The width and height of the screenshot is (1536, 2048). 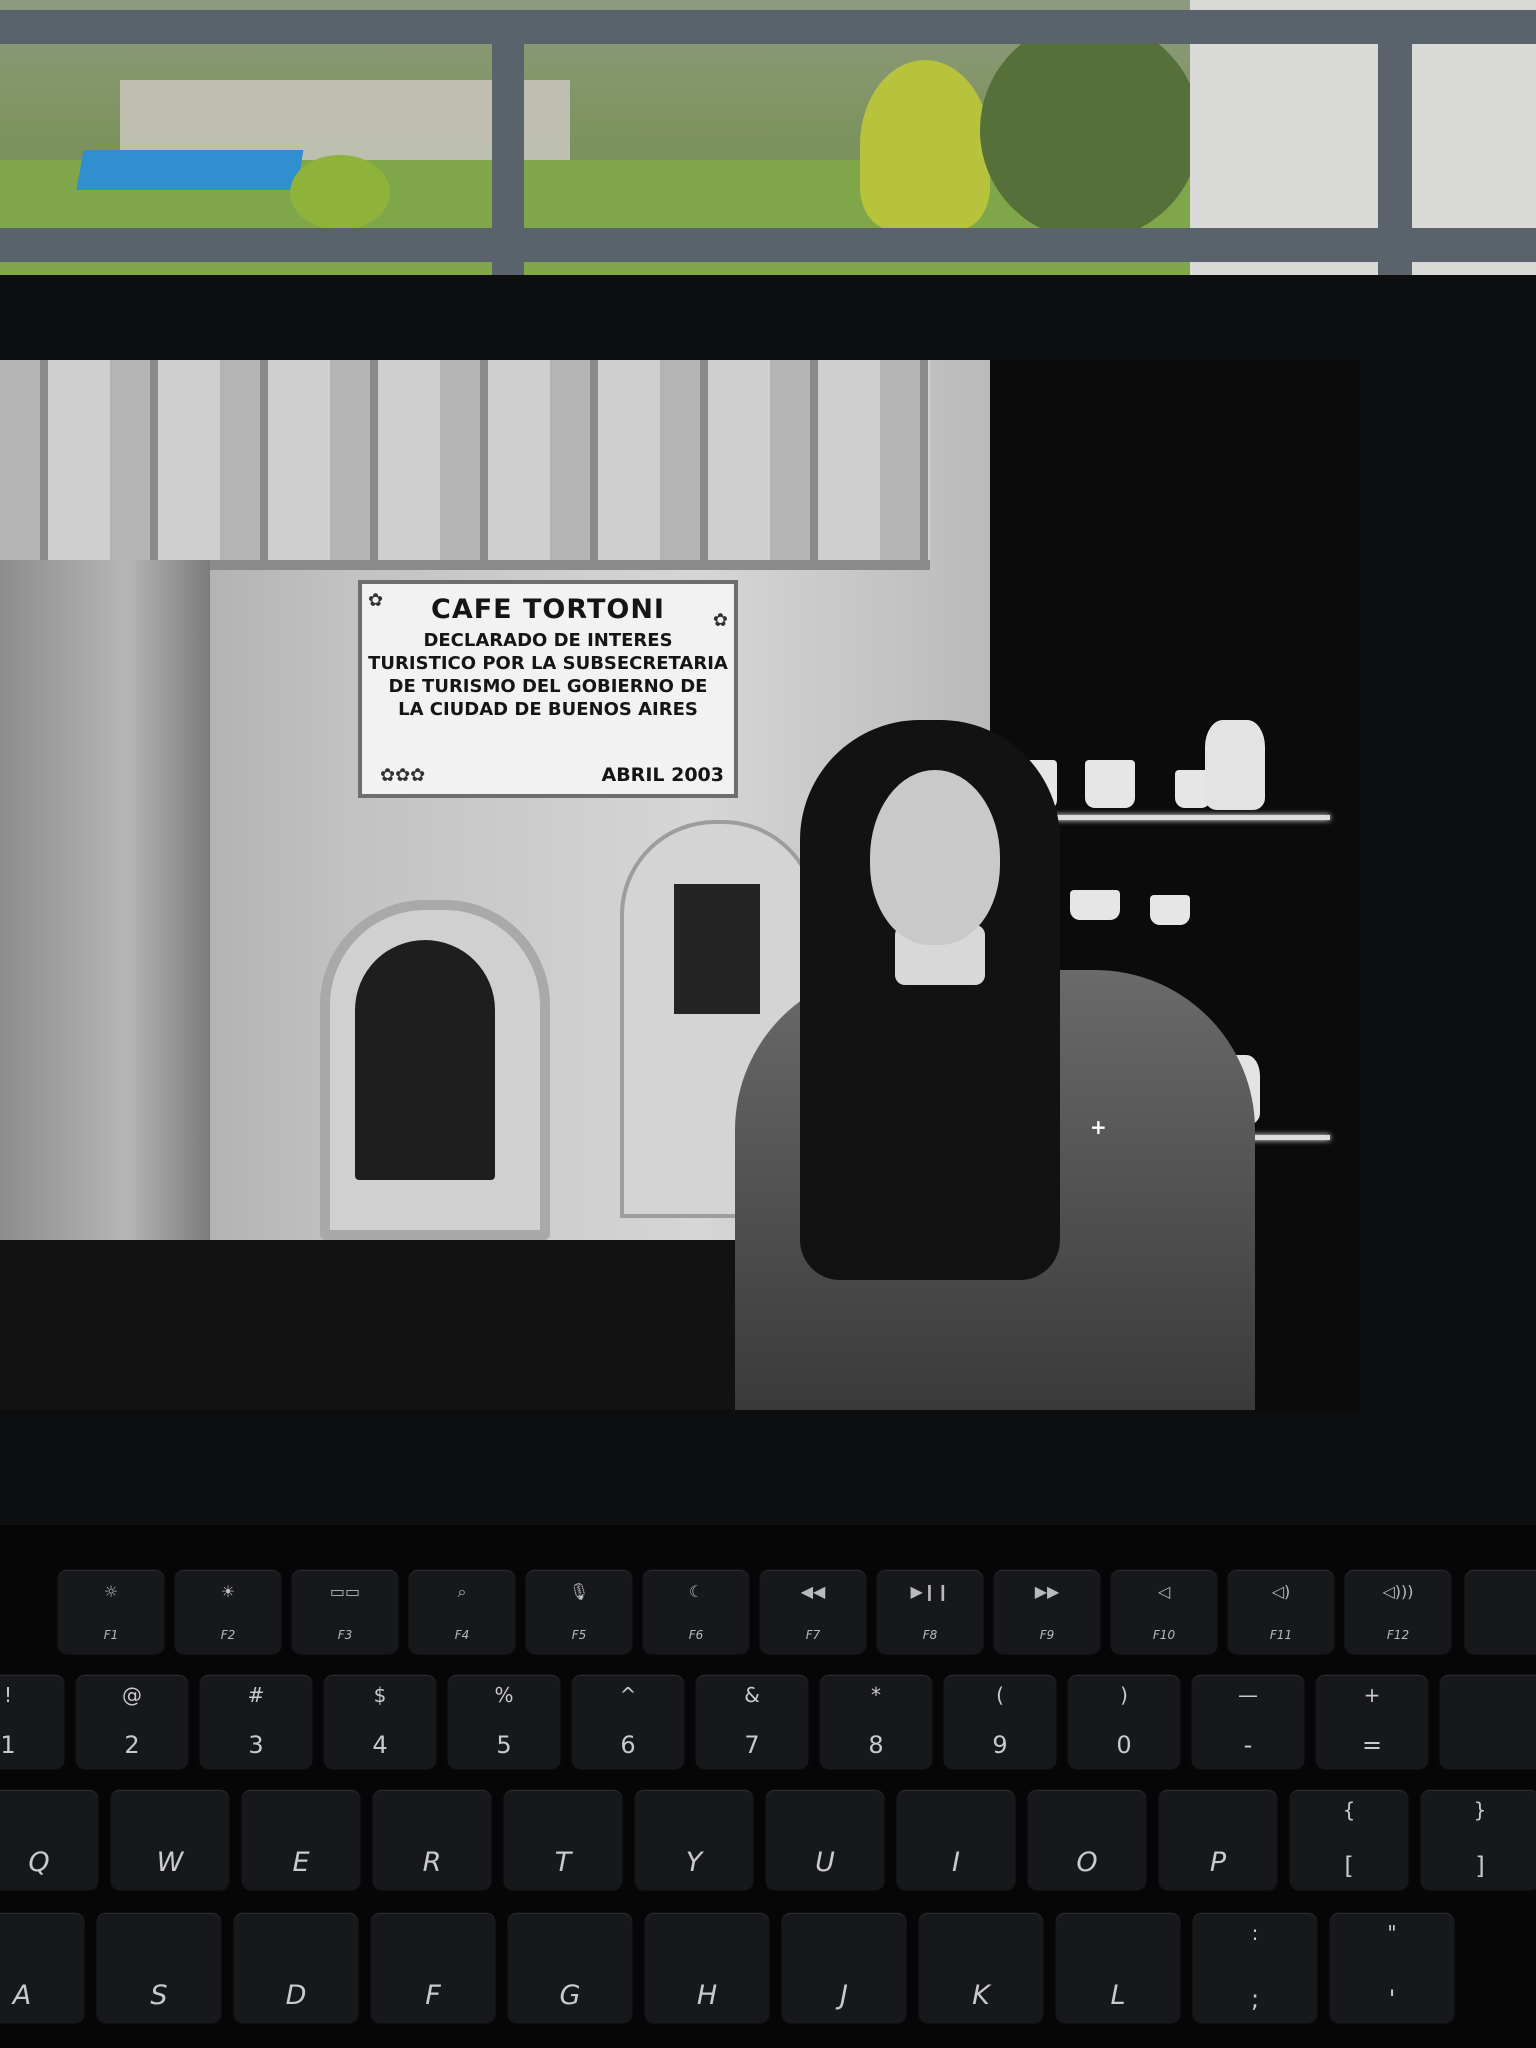 I want to click on key-f1: ☼ F1, so click(x=111, y=1612).